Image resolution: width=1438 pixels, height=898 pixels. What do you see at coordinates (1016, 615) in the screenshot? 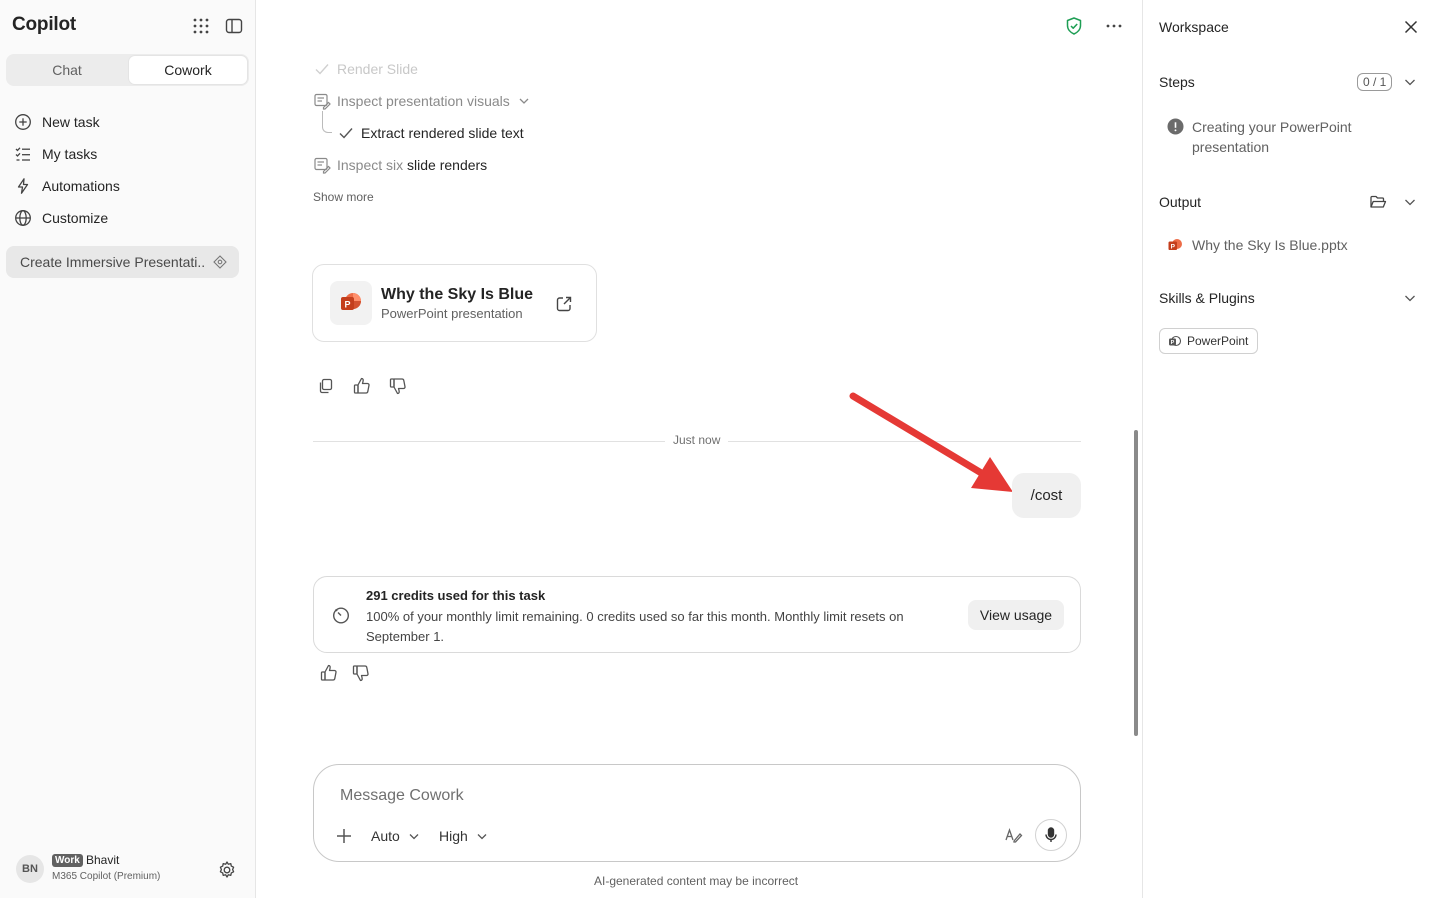
I see `view-usage-button: View usage` at bounding box center [1016, 615].